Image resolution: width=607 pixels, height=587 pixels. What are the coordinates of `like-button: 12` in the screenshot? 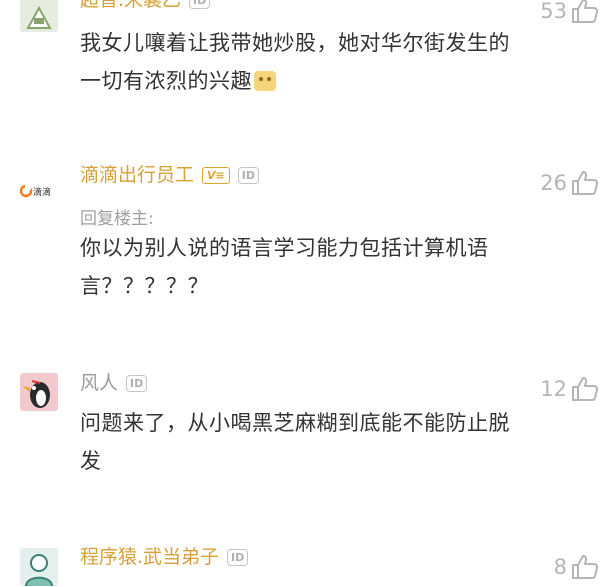 It's located at (569, 389).